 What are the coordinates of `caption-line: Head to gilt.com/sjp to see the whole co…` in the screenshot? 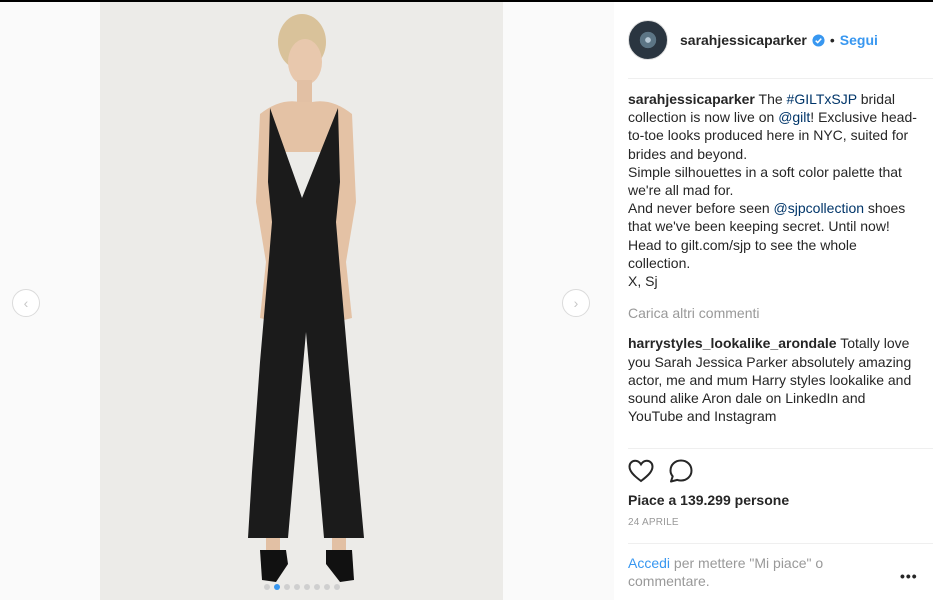 It's located at (742, 253).